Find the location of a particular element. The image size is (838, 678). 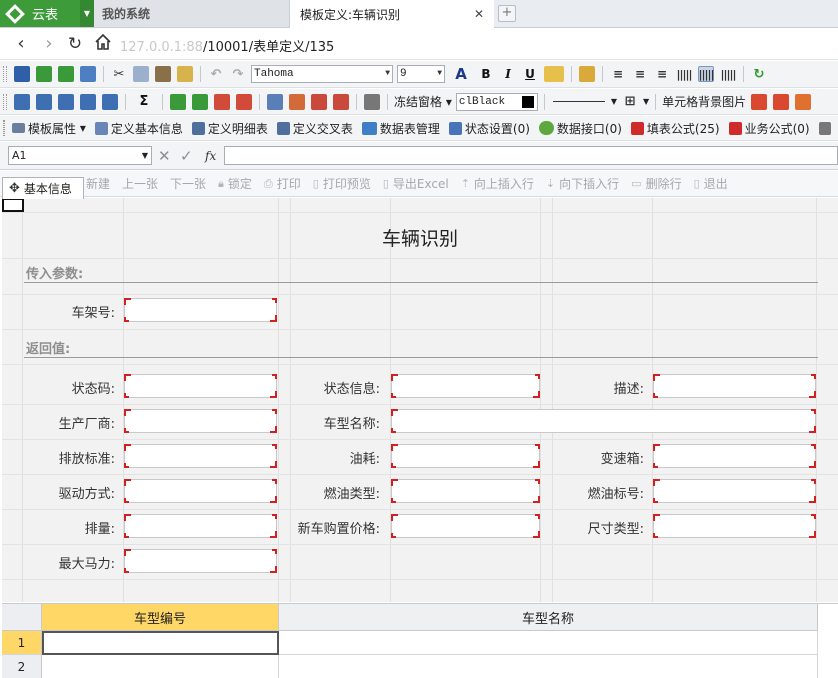

refresh-icon: ↻ is located at coordinates (759, 74).